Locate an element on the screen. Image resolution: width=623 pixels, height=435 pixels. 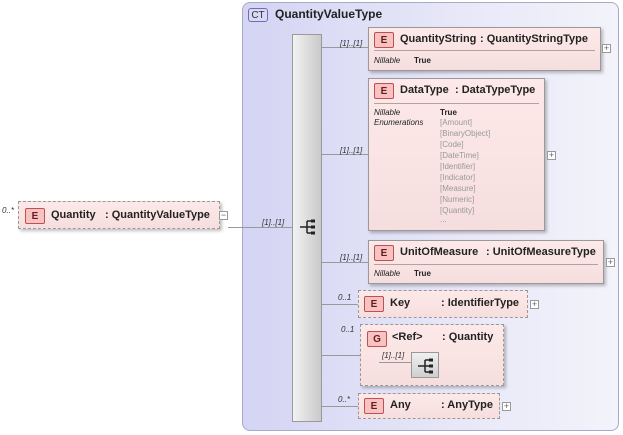
element-type: : DataTypeType is located at coordinates (495, 90).